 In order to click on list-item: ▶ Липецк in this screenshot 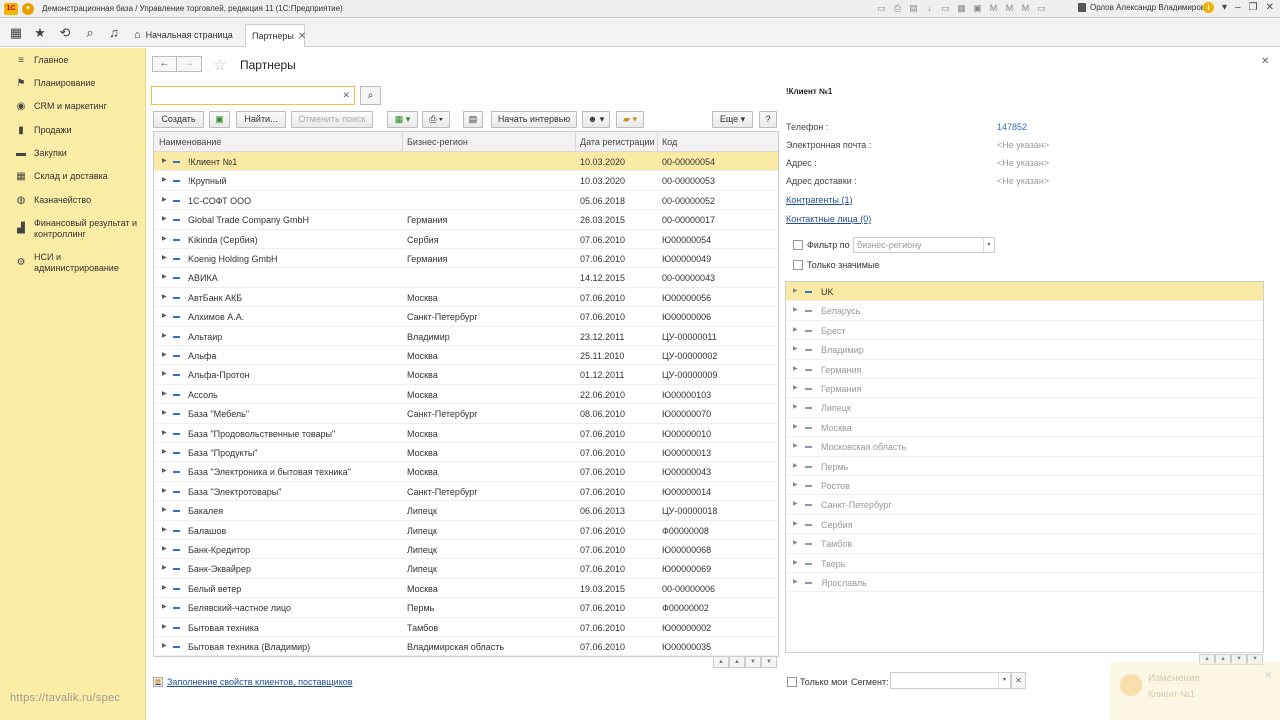, I will do `click(1024, 408)`.